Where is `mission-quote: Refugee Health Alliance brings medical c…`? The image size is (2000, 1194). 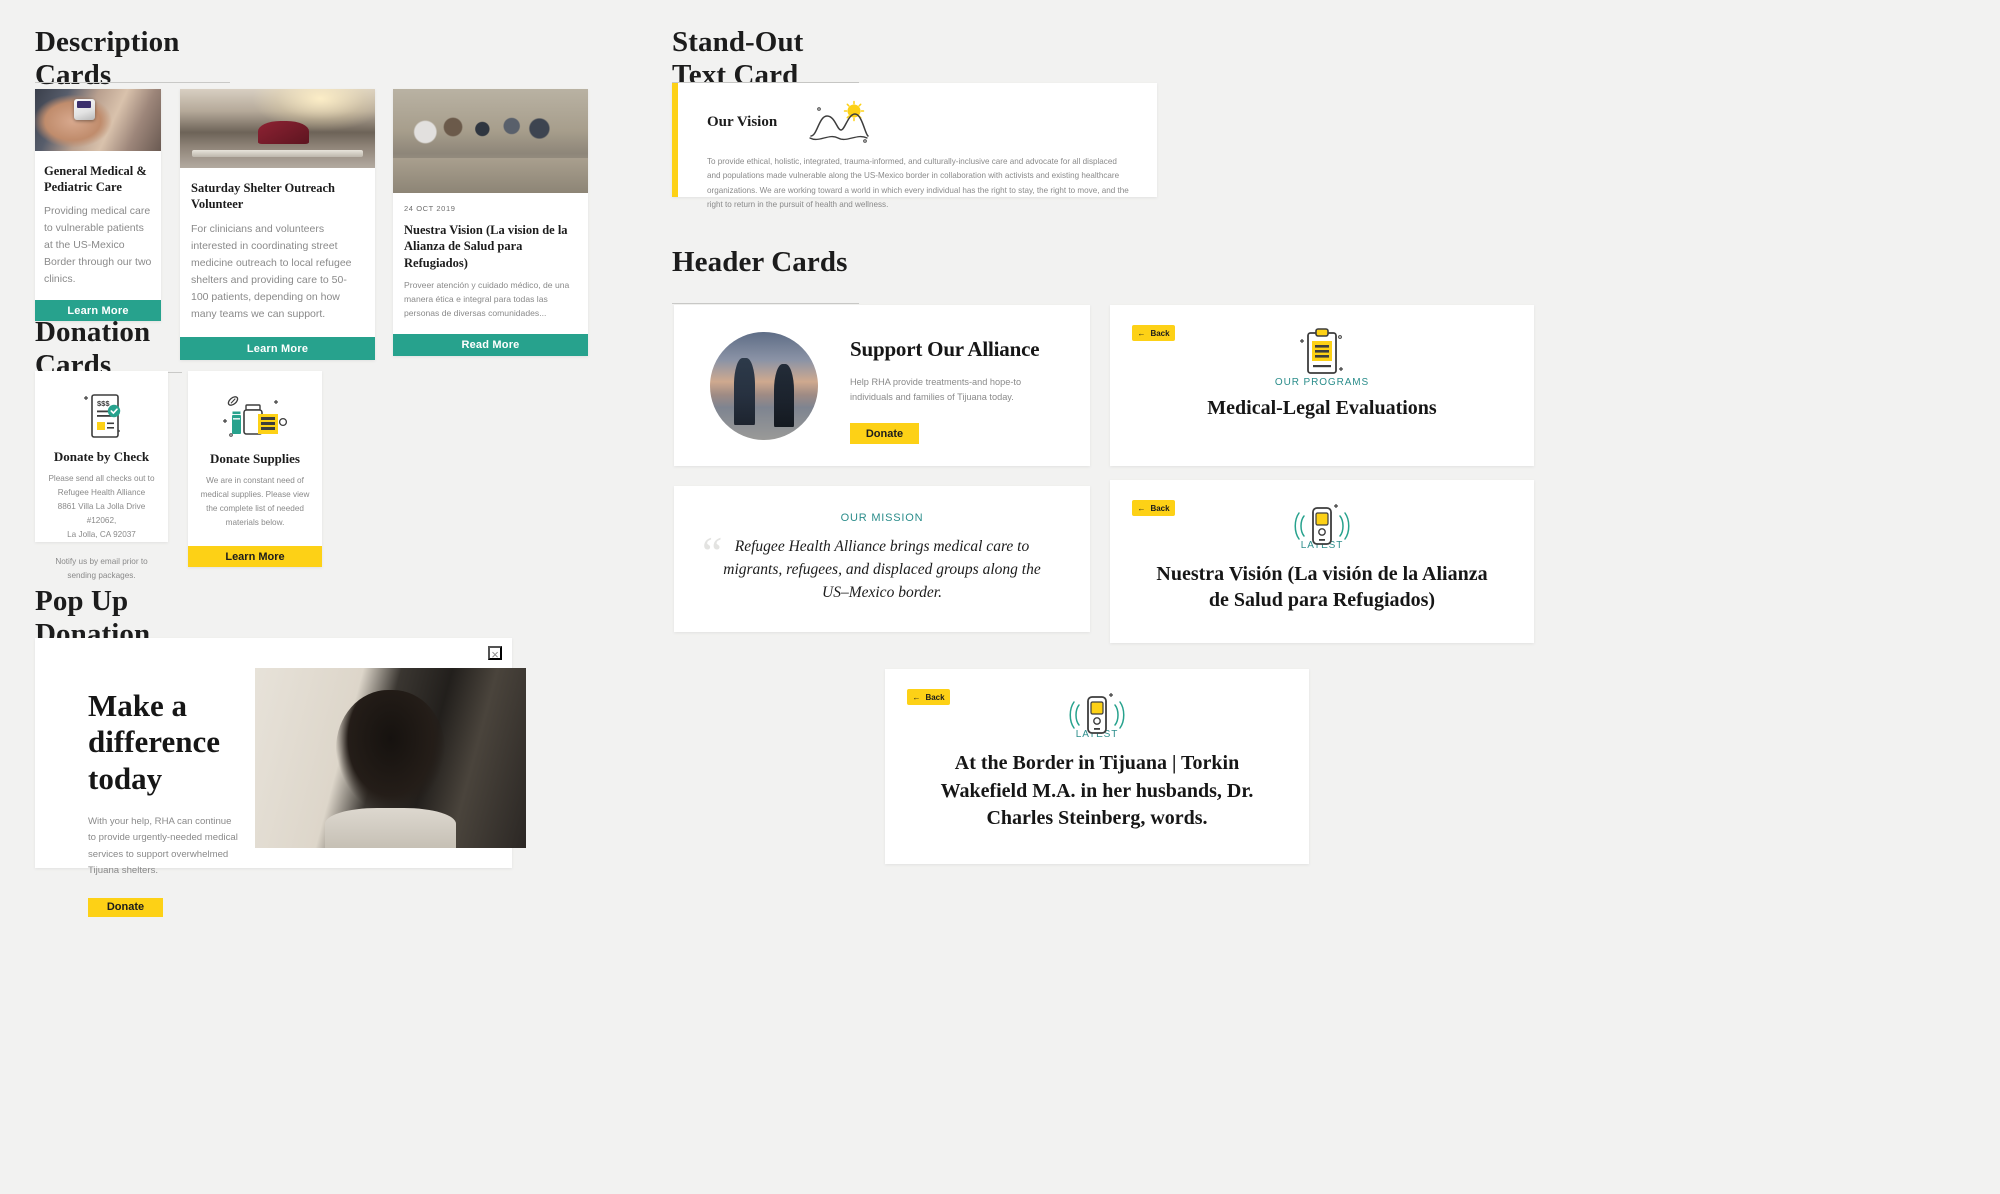 mission-quote: Refugee Health Alliance brings medical c… is located at coordinates (882, 569).